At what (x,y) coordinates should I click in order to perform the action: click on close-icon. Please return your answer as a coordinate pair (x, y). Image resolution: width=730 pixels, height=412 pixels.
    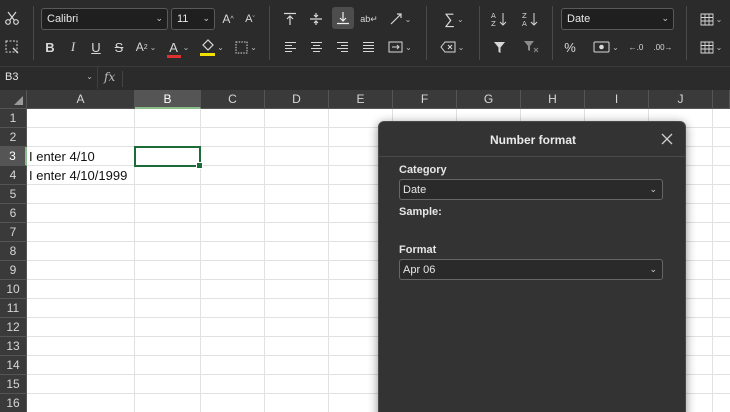
    Looking at the image, I should click on (667, 139).